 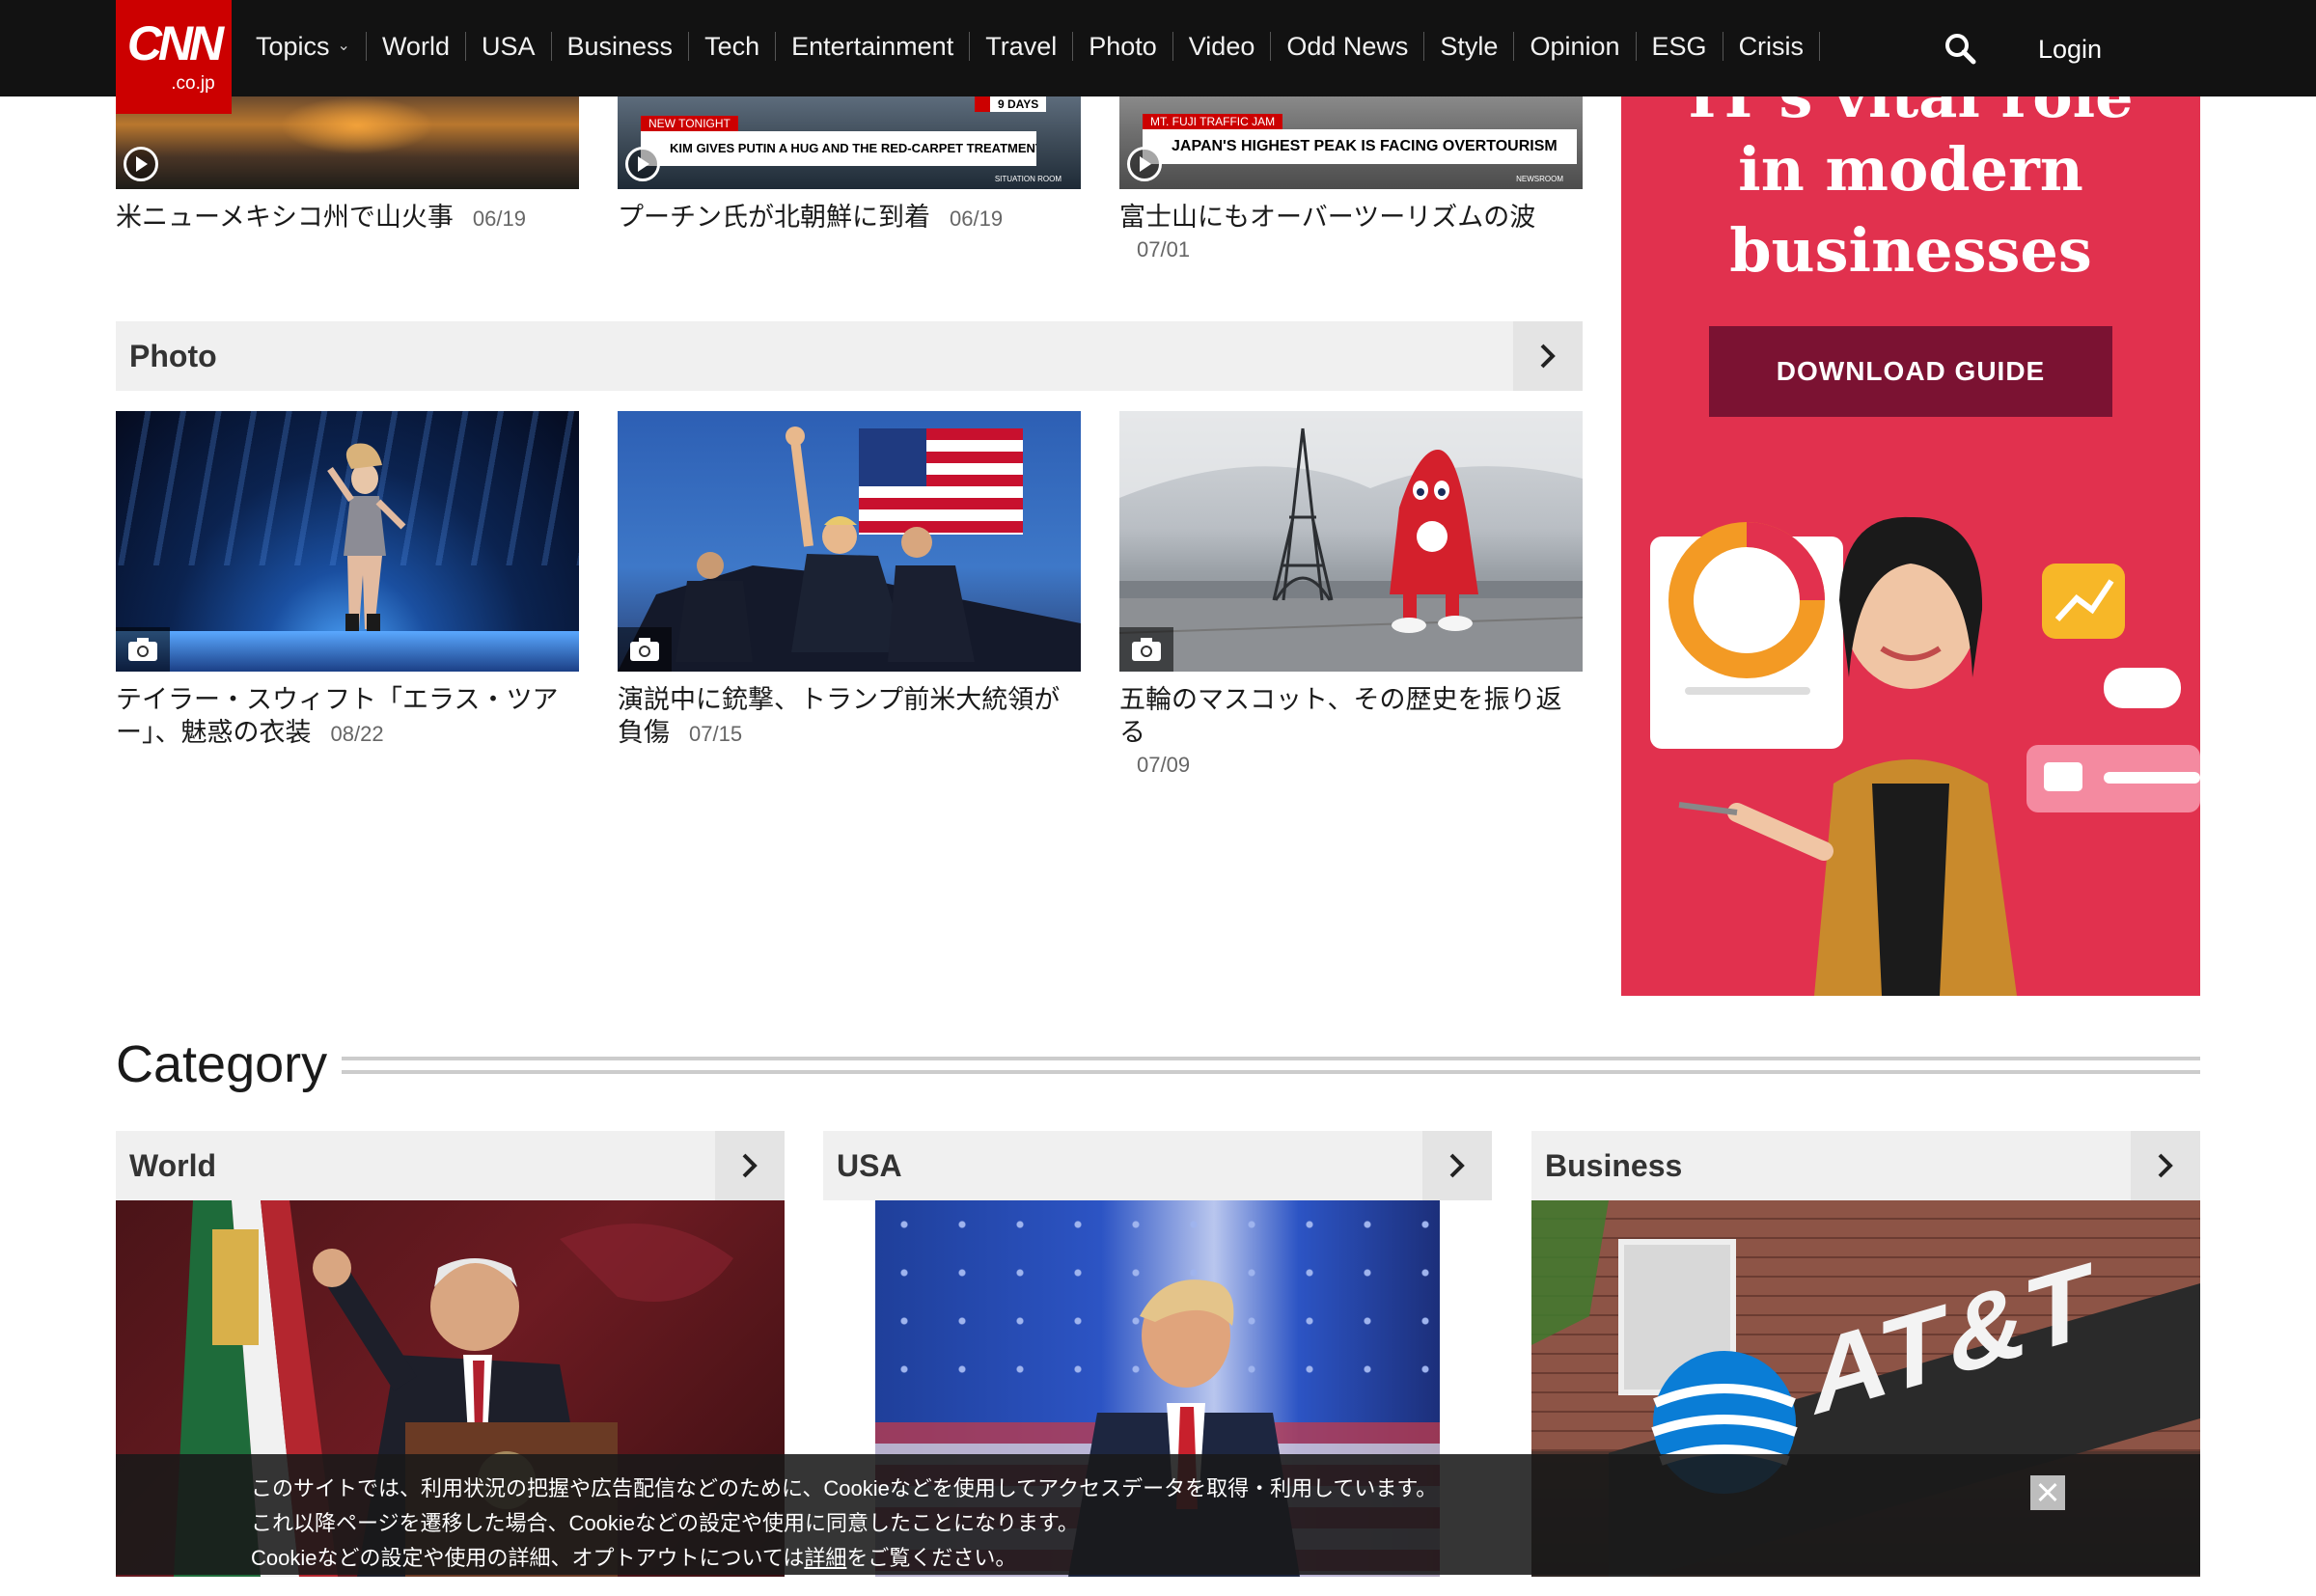 What do you see at coordinates (1351, 234) in the screenshot?
I see `video-caption-fuji: 富士山にもオーバーツーリズムの波 07/01` at bounding box center [1351, 234].